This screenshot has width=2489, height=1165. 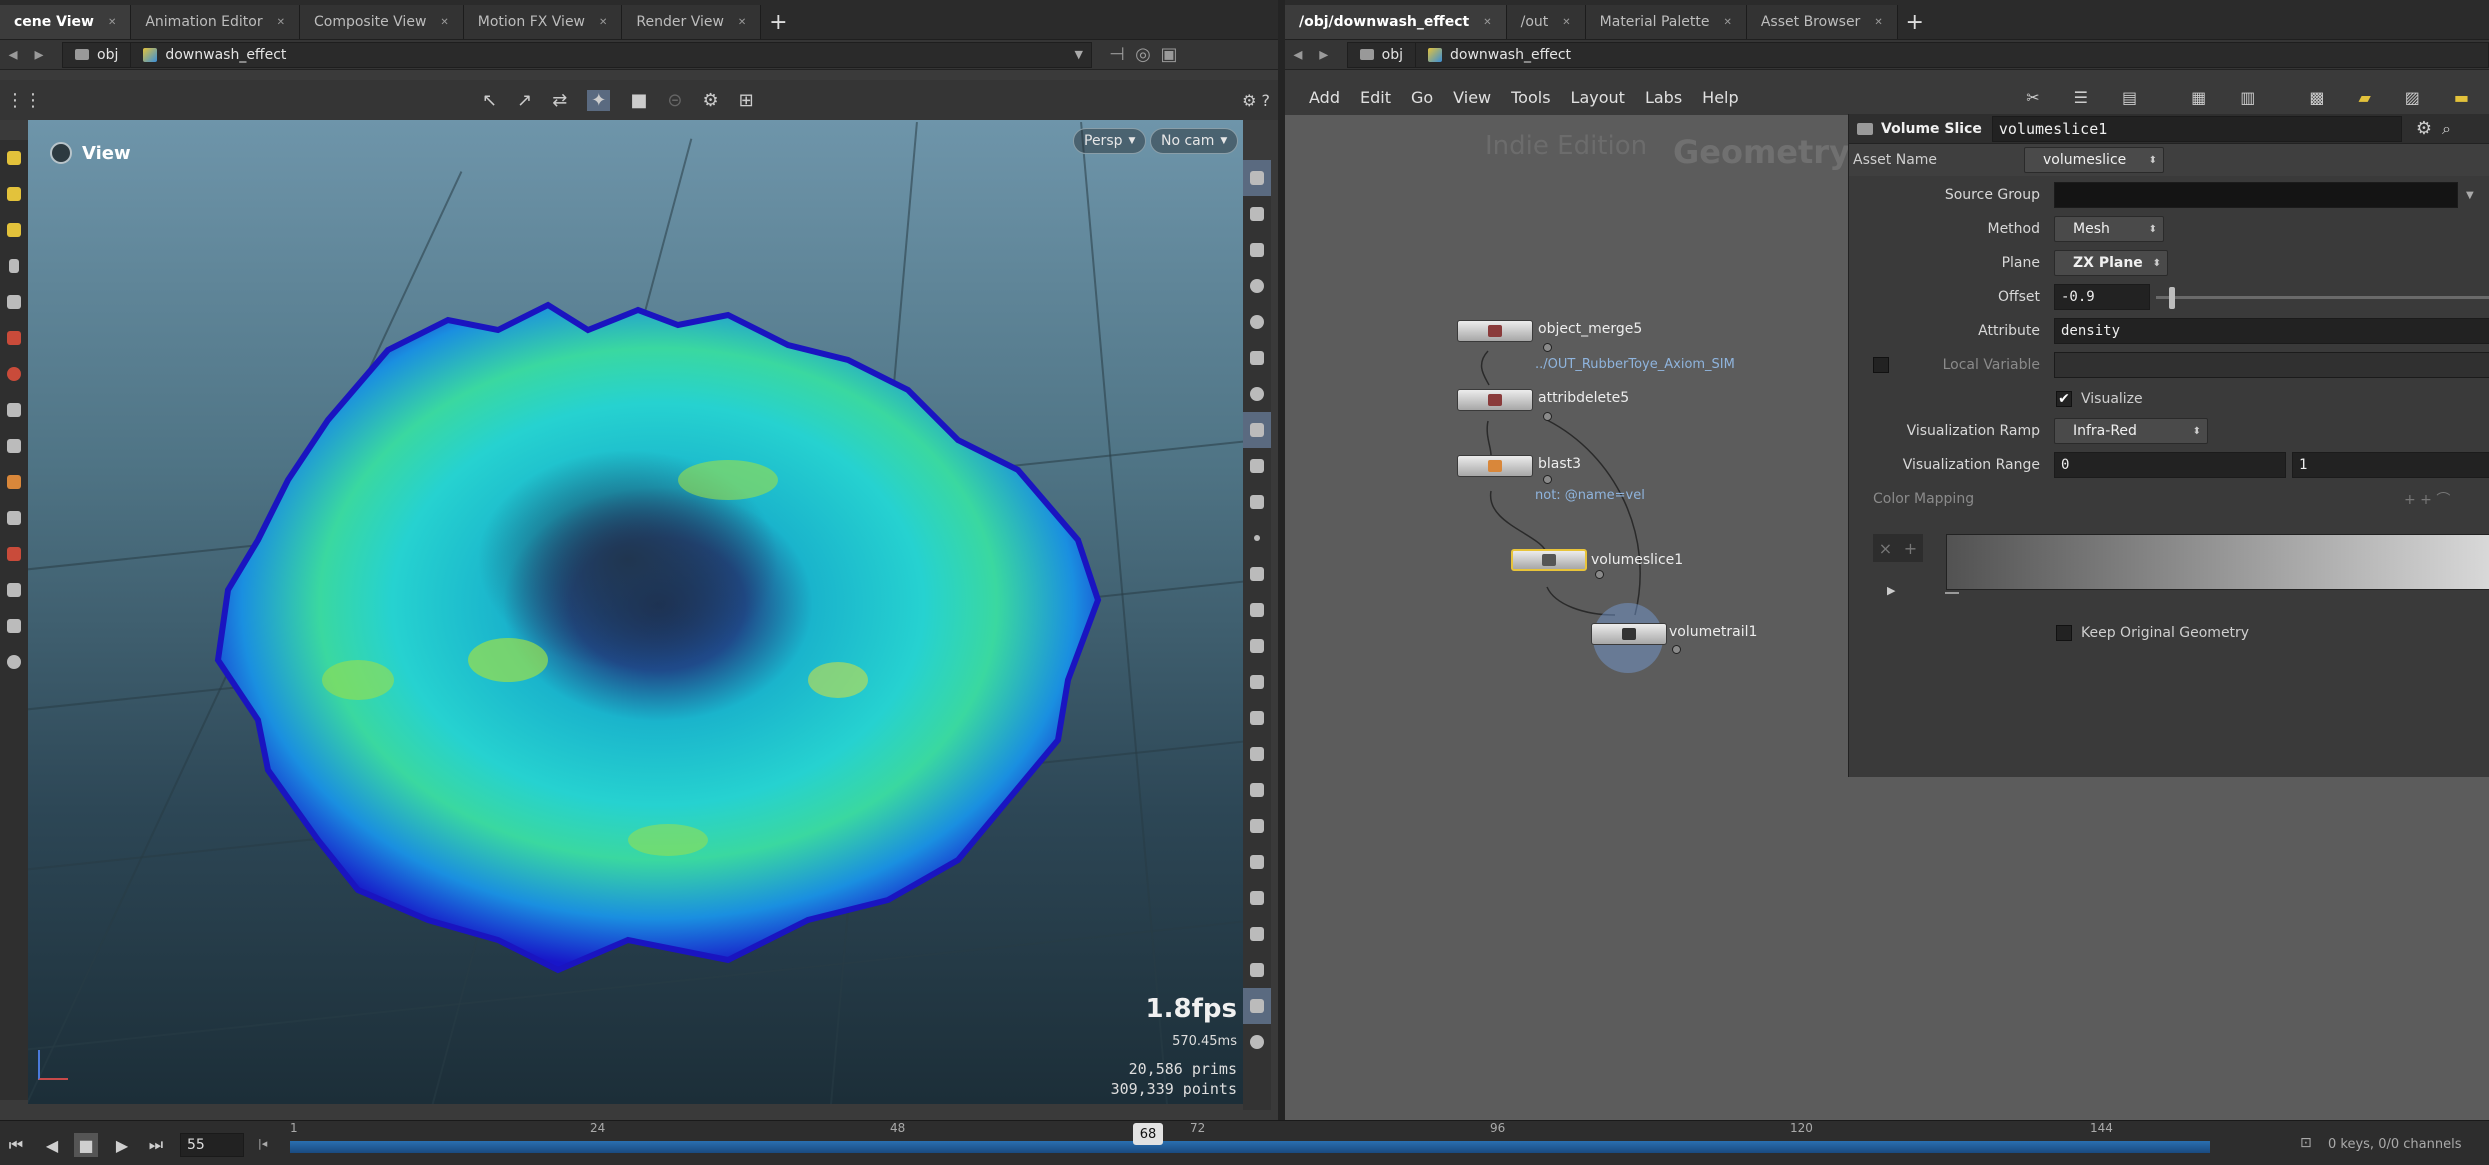 I want to click on brush-tool-icon, so click(x=14, y=230).